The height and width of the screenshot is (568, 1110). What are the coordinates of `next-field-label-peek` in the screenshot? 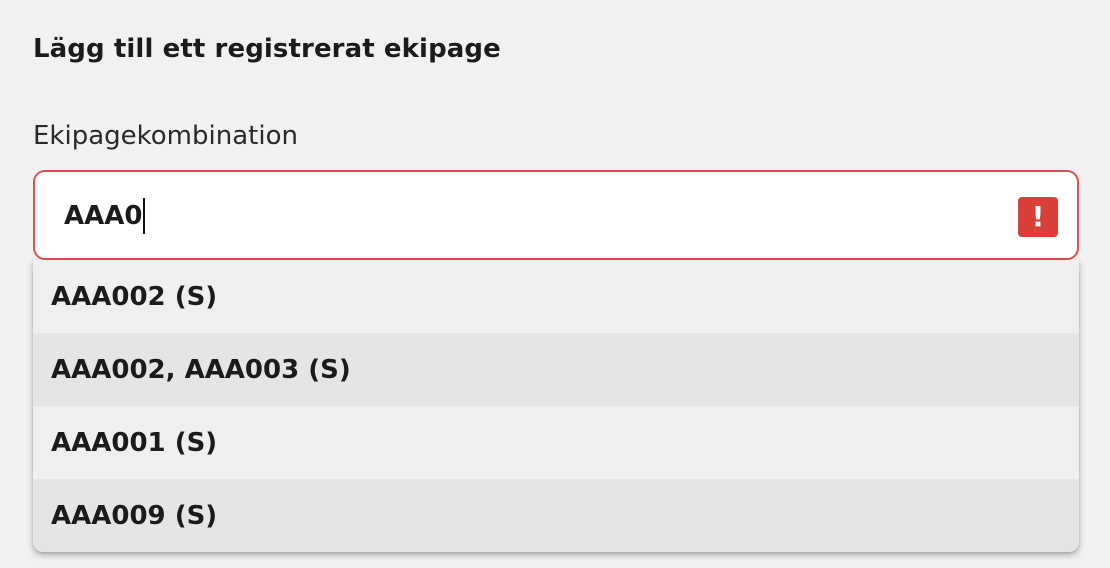 It's located at (93, 563).